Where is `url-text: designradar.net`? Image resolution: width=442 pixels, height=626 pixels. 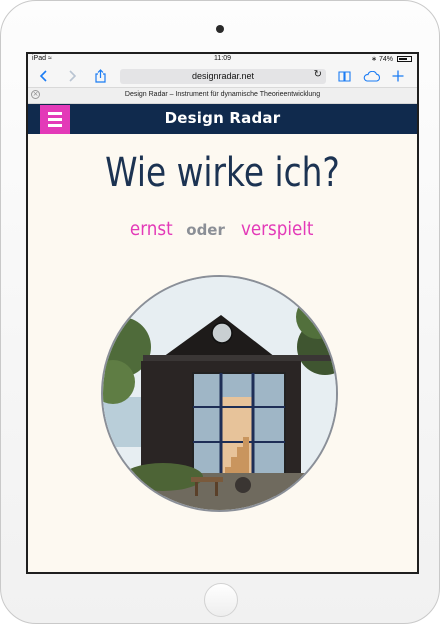 url-text: designradar.net is located at coordinates (223, 76).